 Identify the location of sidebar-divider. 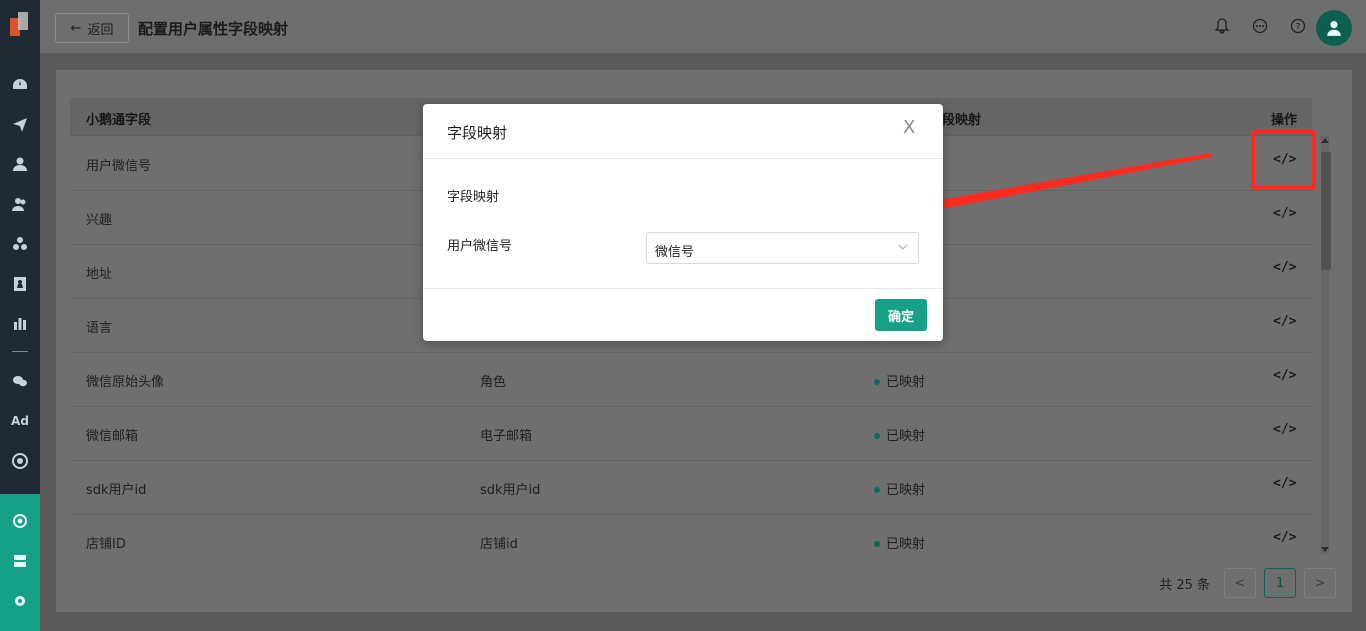
(20, 351).